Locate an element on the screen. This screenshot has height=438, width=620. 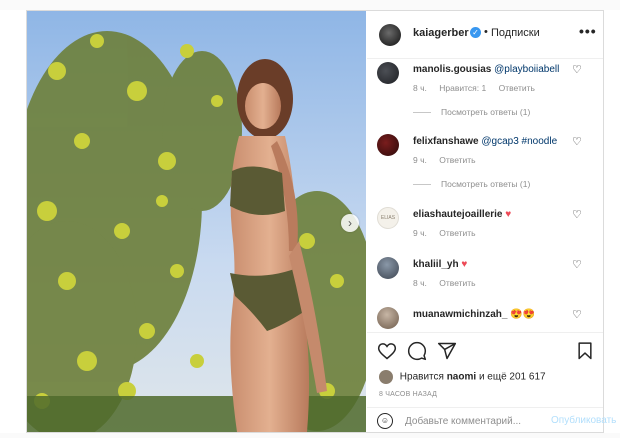
post-header: kaiagerber ✓ • Подписки ••• is located at coordinates (485, 35).